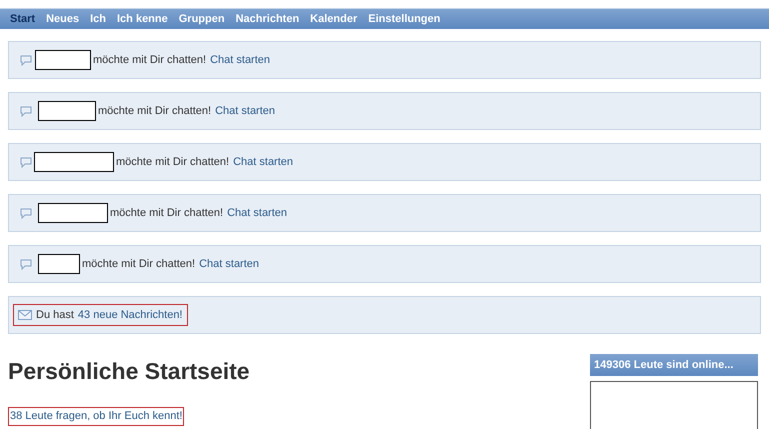 The width and height of the screenshot is (769, 429). I want to click on envelope-icon, so click(25, 315).